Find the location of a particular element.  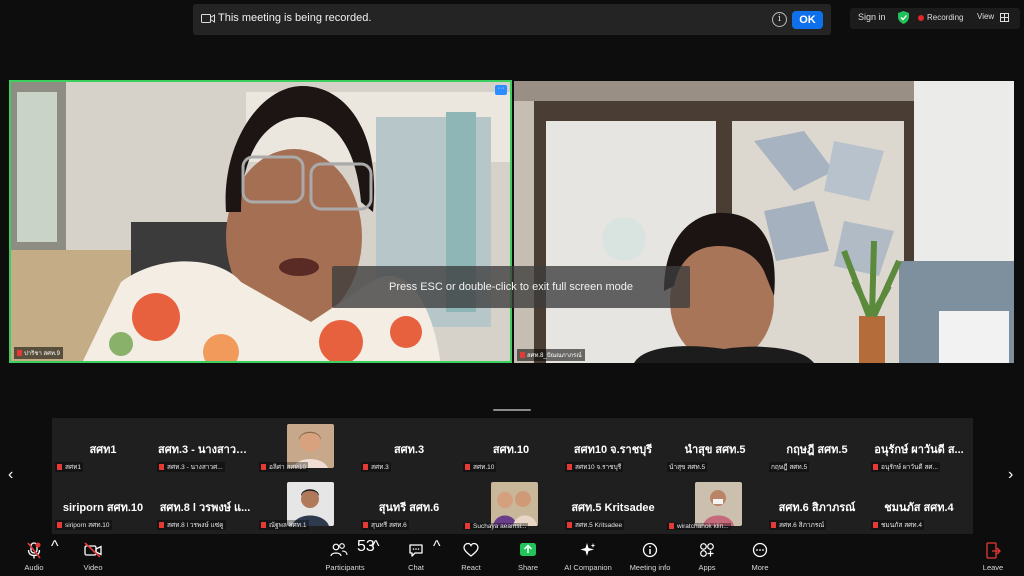

share-screen-icon is located at coordinates (528, 549).